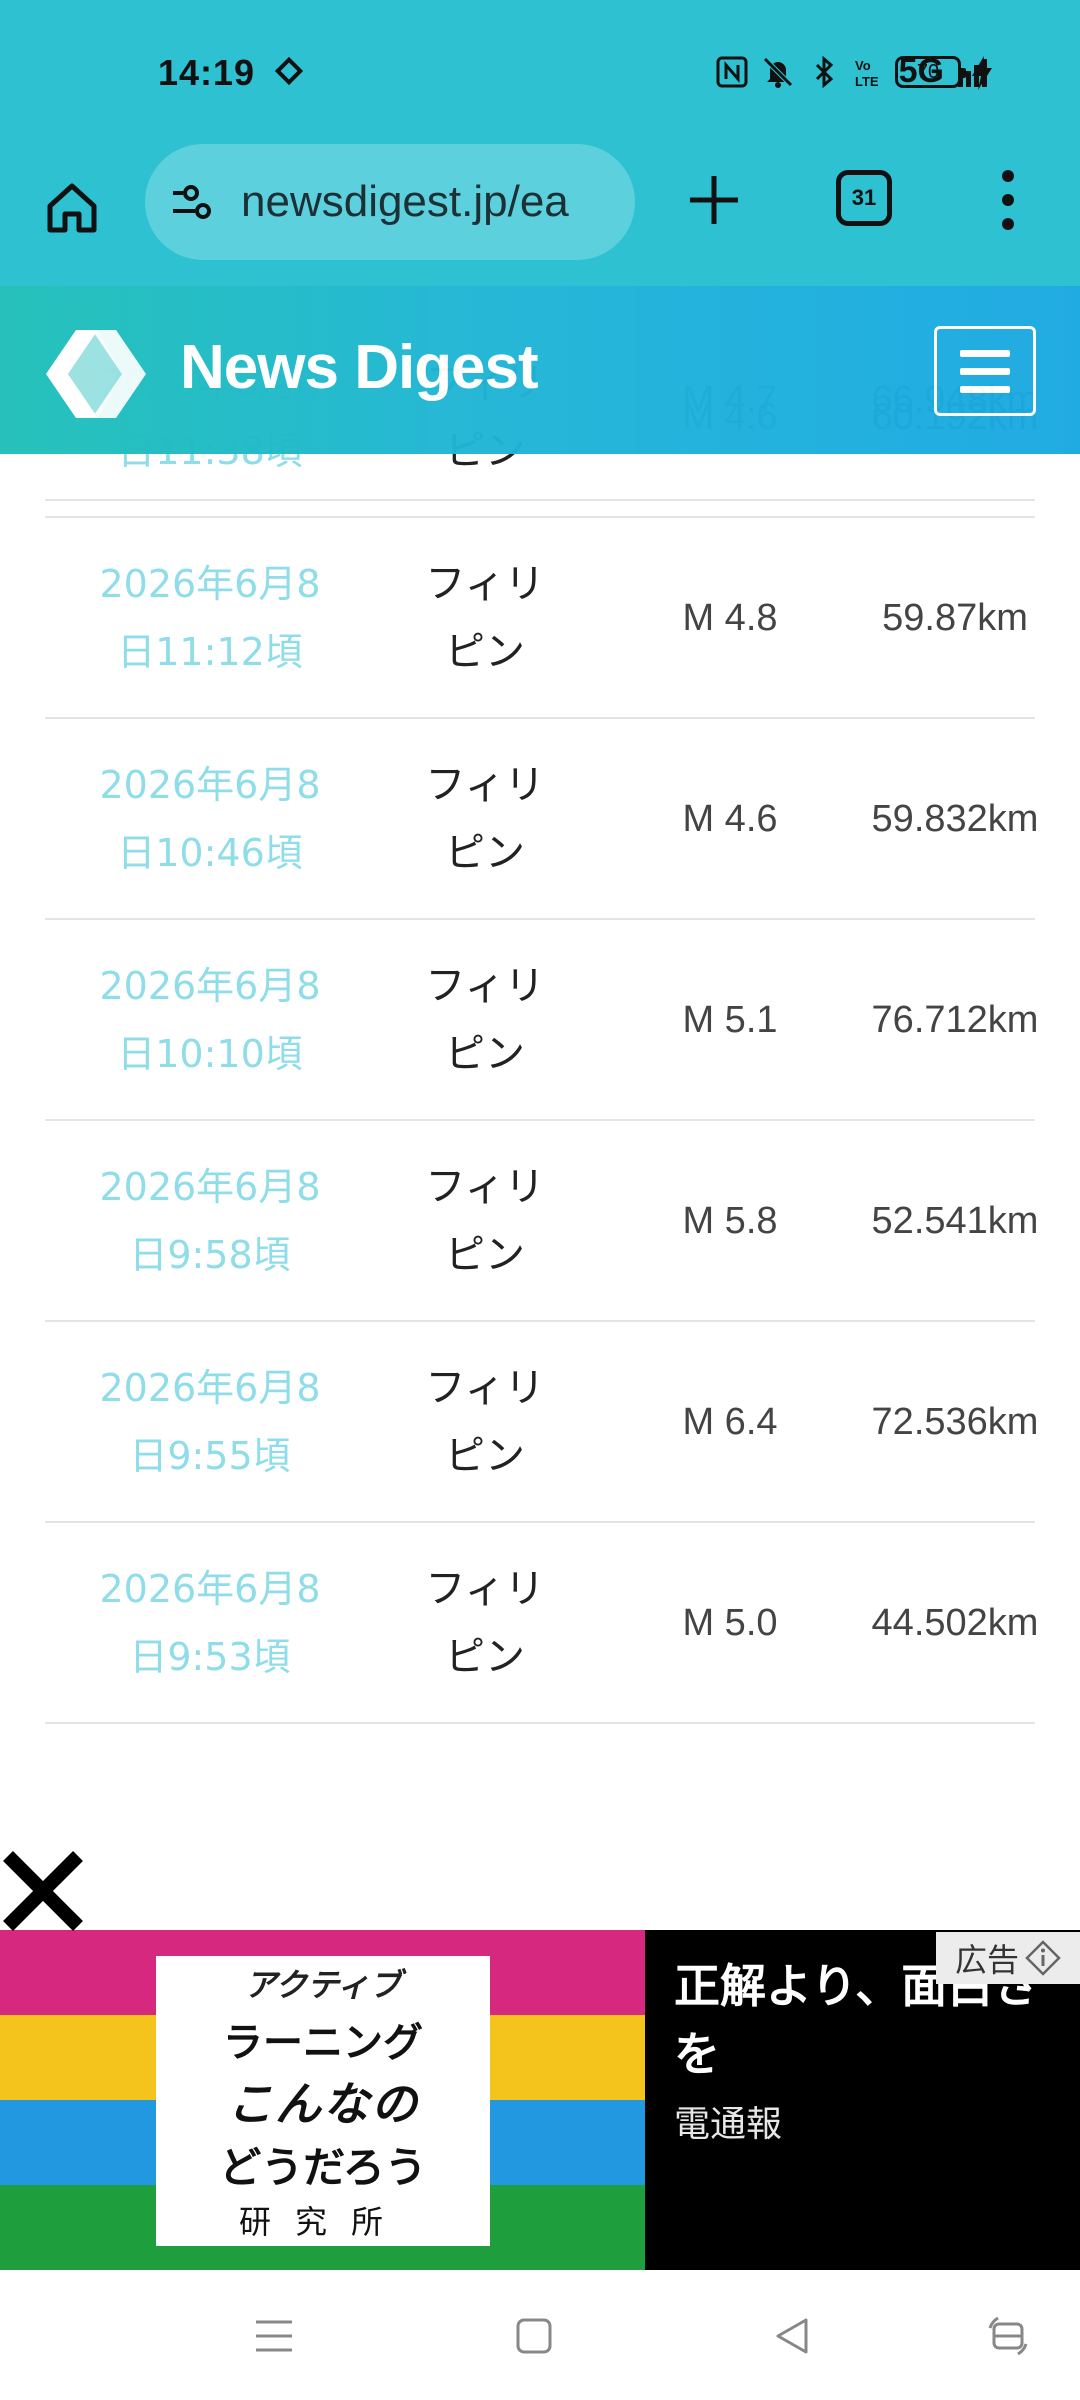  I want to click on svg-text: LTE, so click(867, 81).